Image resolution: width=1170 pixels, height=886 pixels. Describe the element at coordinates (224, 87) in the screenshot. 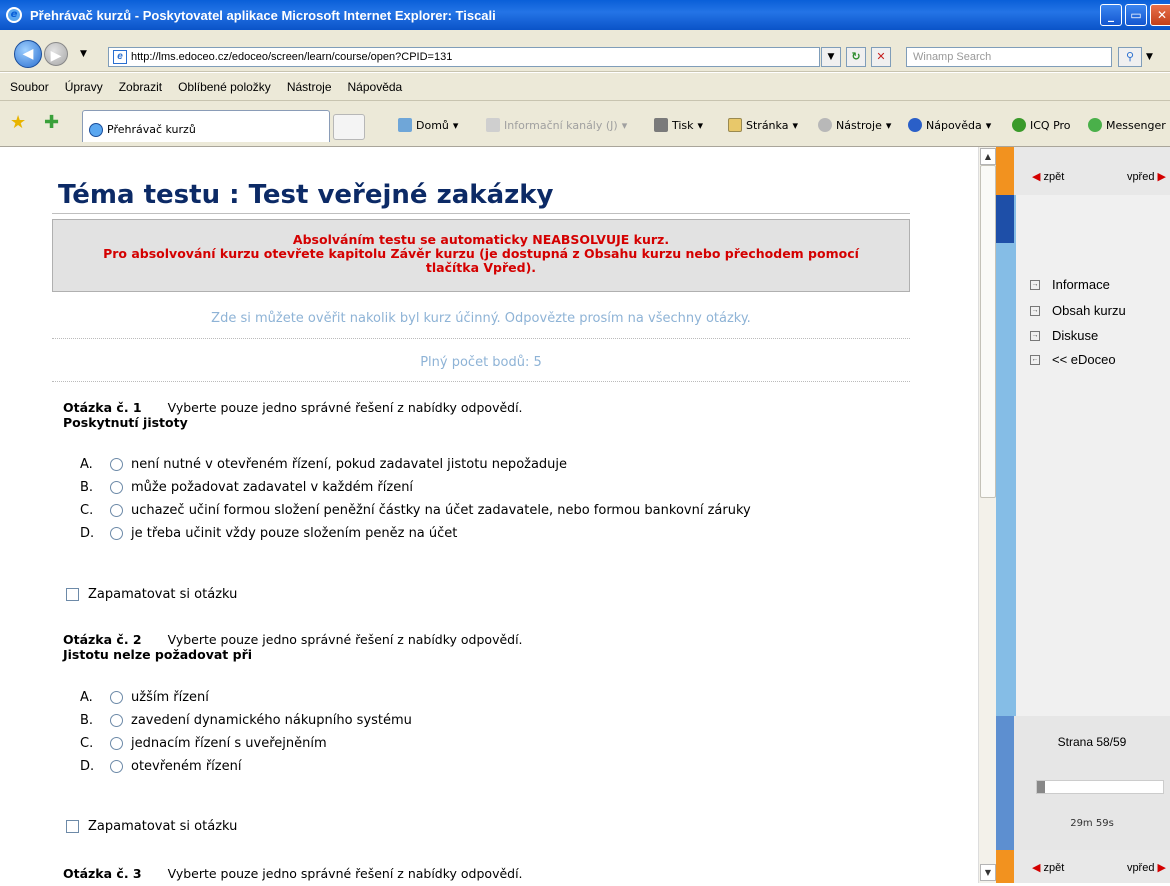

I see `menu-favorites: Oblíbené položky` at that location.